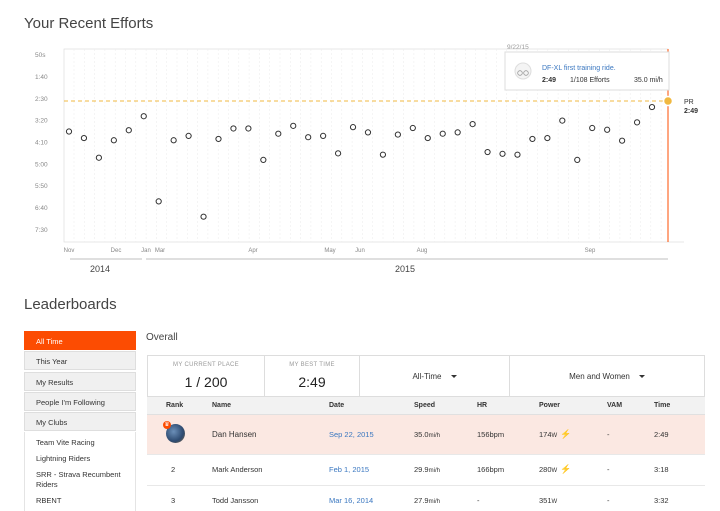 Image resolution: width=720 pixels, height=511 pixels. I want to click on col-vam: VAM, so click(630, 406).